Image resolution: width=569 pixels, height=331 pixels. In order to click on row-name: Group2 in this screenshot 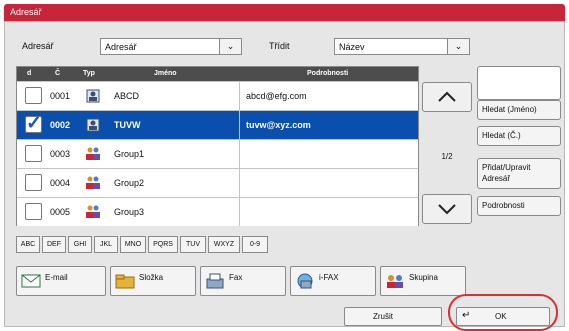, I will do `click(129, 183)`.